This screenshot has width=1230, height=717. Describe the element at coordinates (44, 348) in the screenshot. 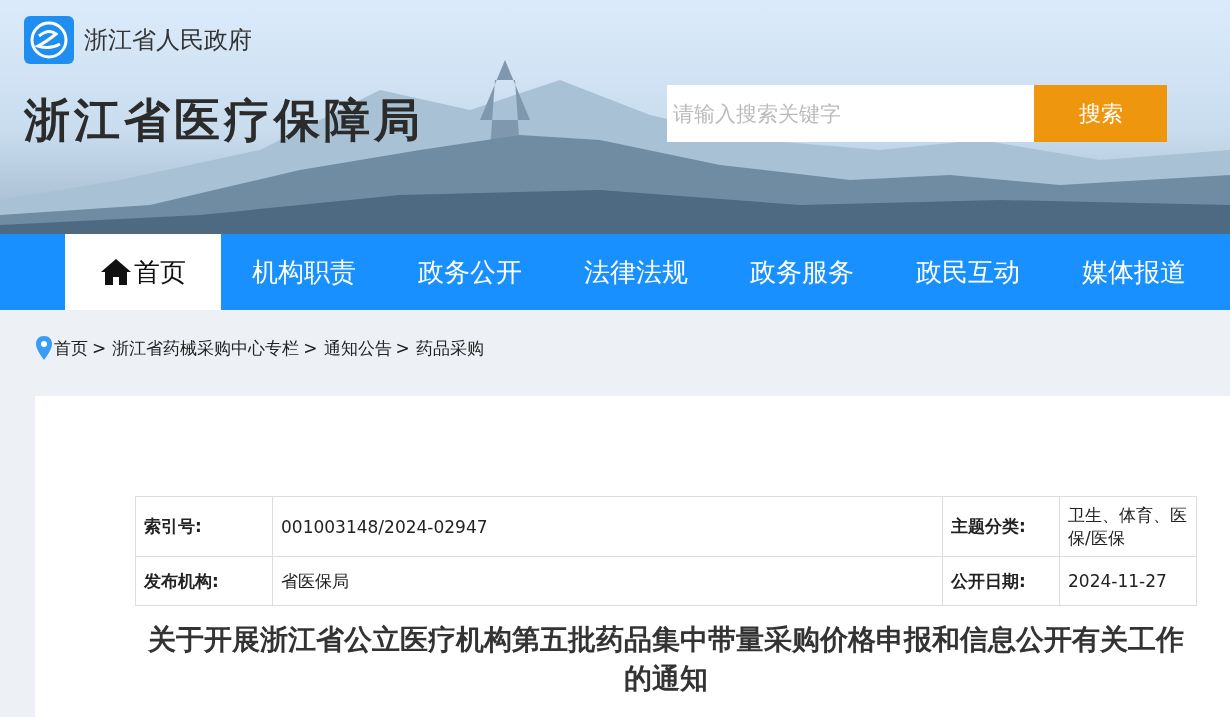

I see `location-pin-icon` at that location.